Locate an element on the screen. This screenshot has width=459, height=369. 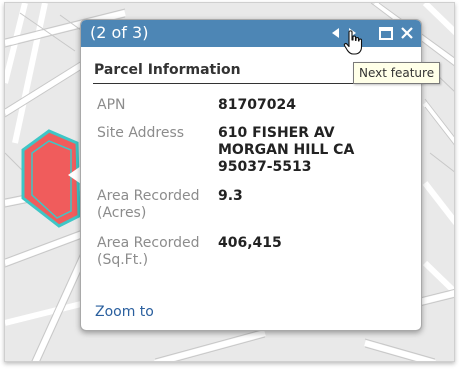
field-value-site-address: 610 FISHER AV MORGAN HILL CA 95037-5513 is located at coordinates (286, 150).